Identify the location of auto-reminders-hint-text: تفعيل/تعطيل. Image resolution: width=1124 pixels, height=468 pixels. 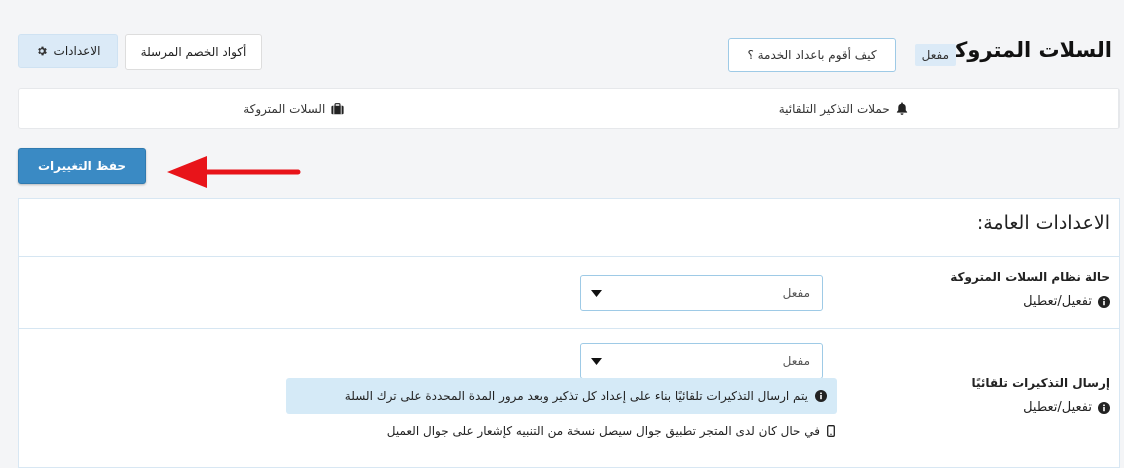
(1057, 407).